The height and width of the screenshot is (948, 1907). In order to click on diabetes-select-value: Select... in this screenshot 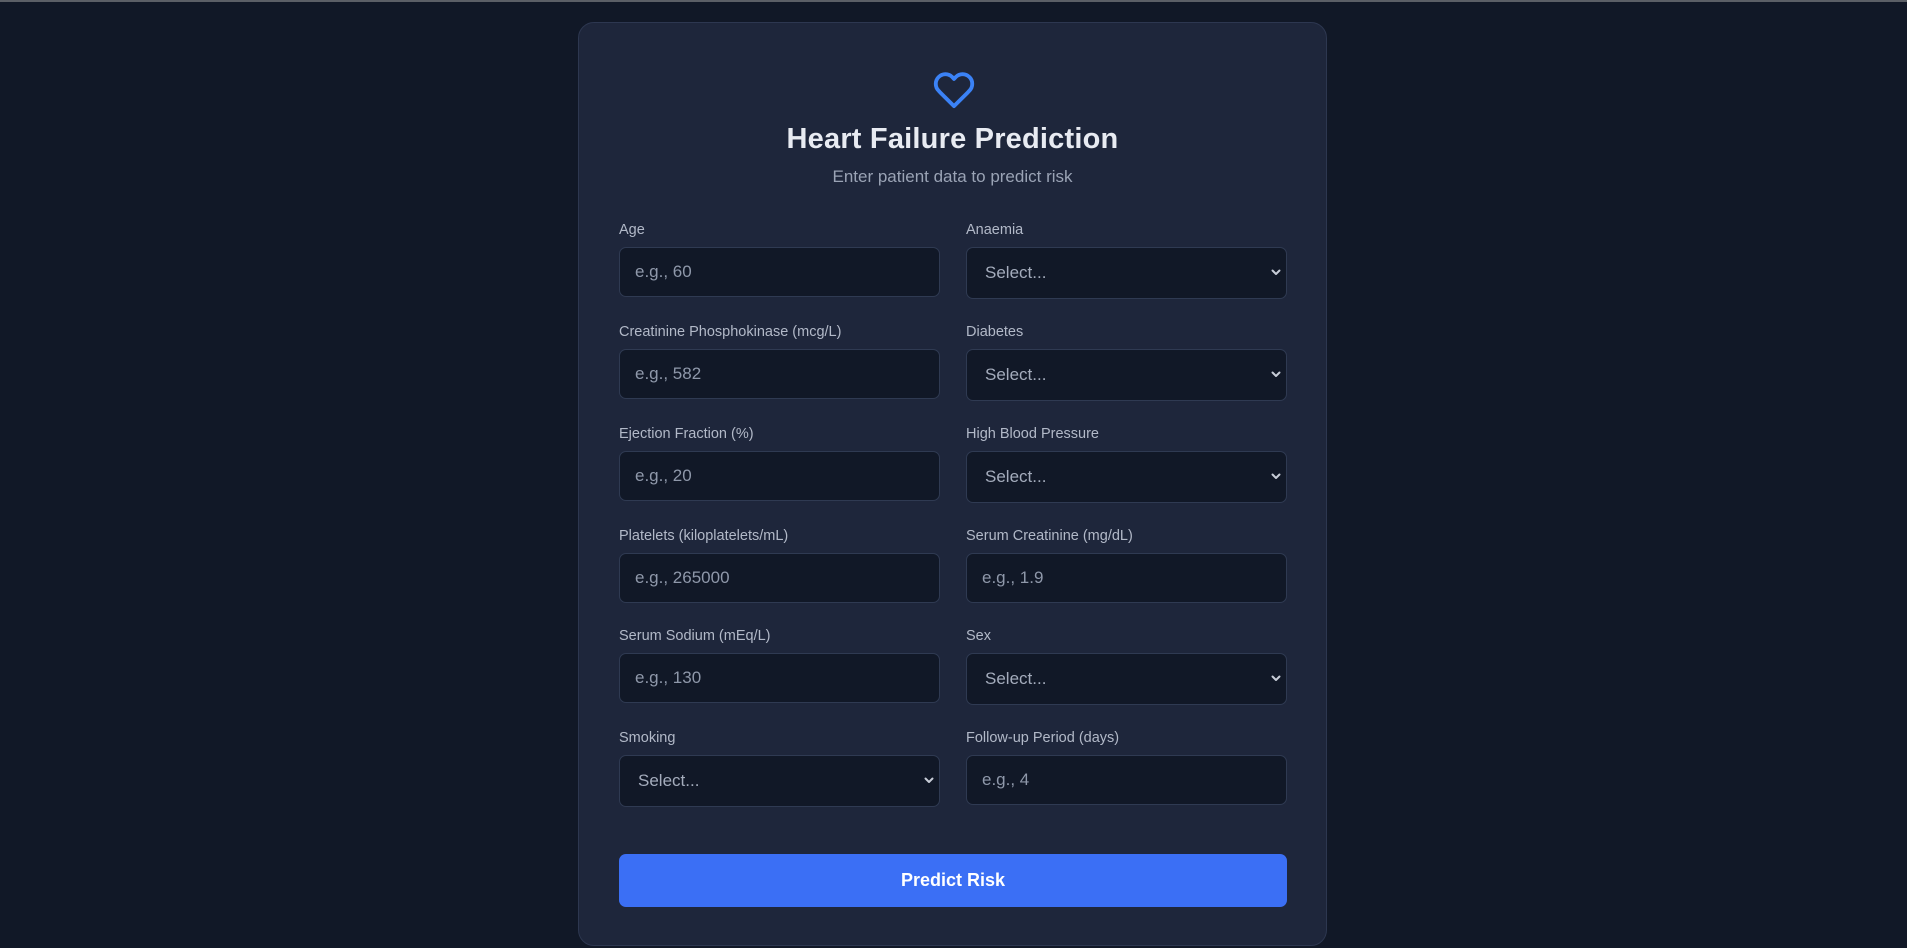, I will do `click(1016, 374)`.